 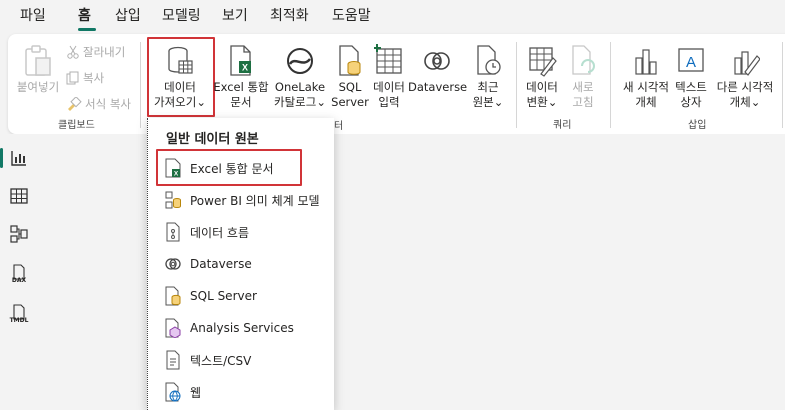 I want to click on transform-data-icon, so click(x=543, y=62).